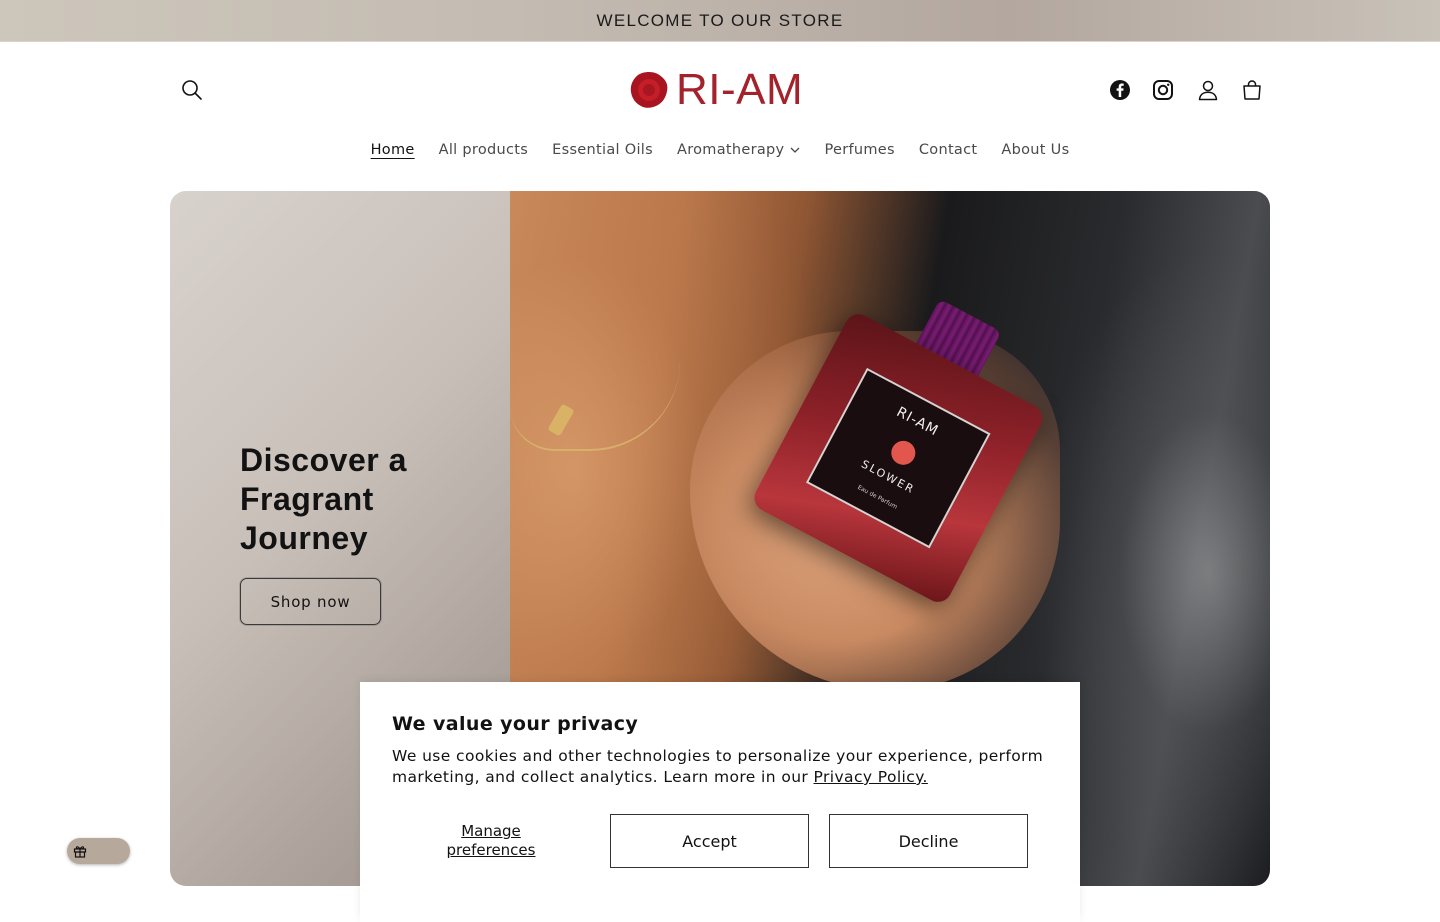 The image size is (1440, 922). What do you see at coordinates (1035, 150) in the screenshot?
I see `nav-item-about-us: About Us` at bounding box center [1035, 150].